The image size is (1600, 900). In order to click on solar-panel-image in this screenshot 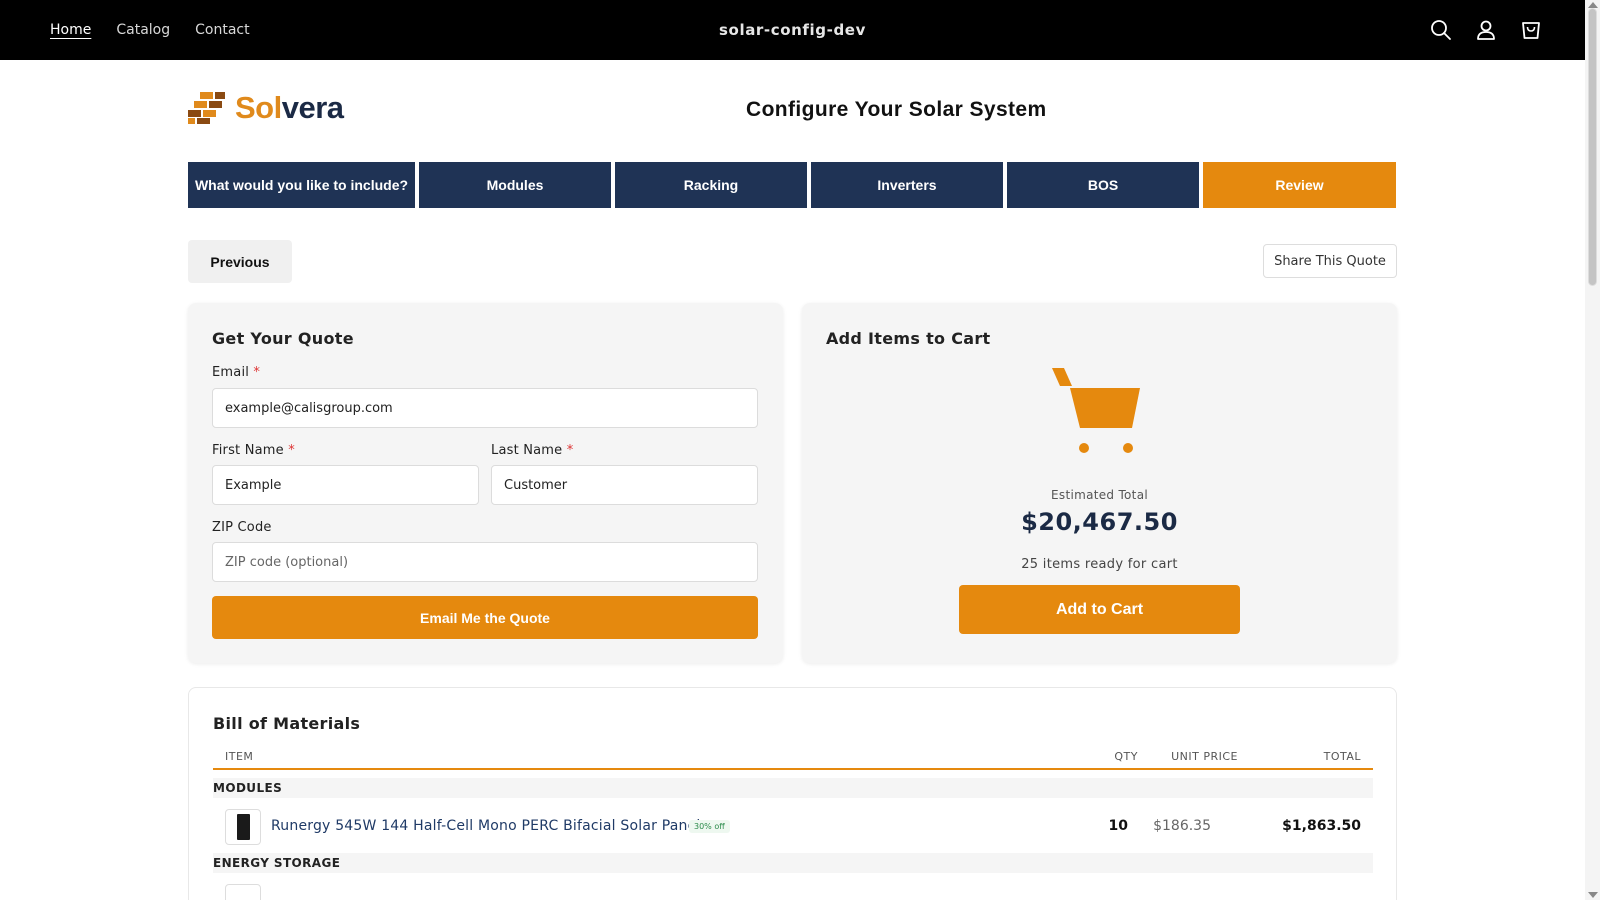, I will do `click(243, 827)`.